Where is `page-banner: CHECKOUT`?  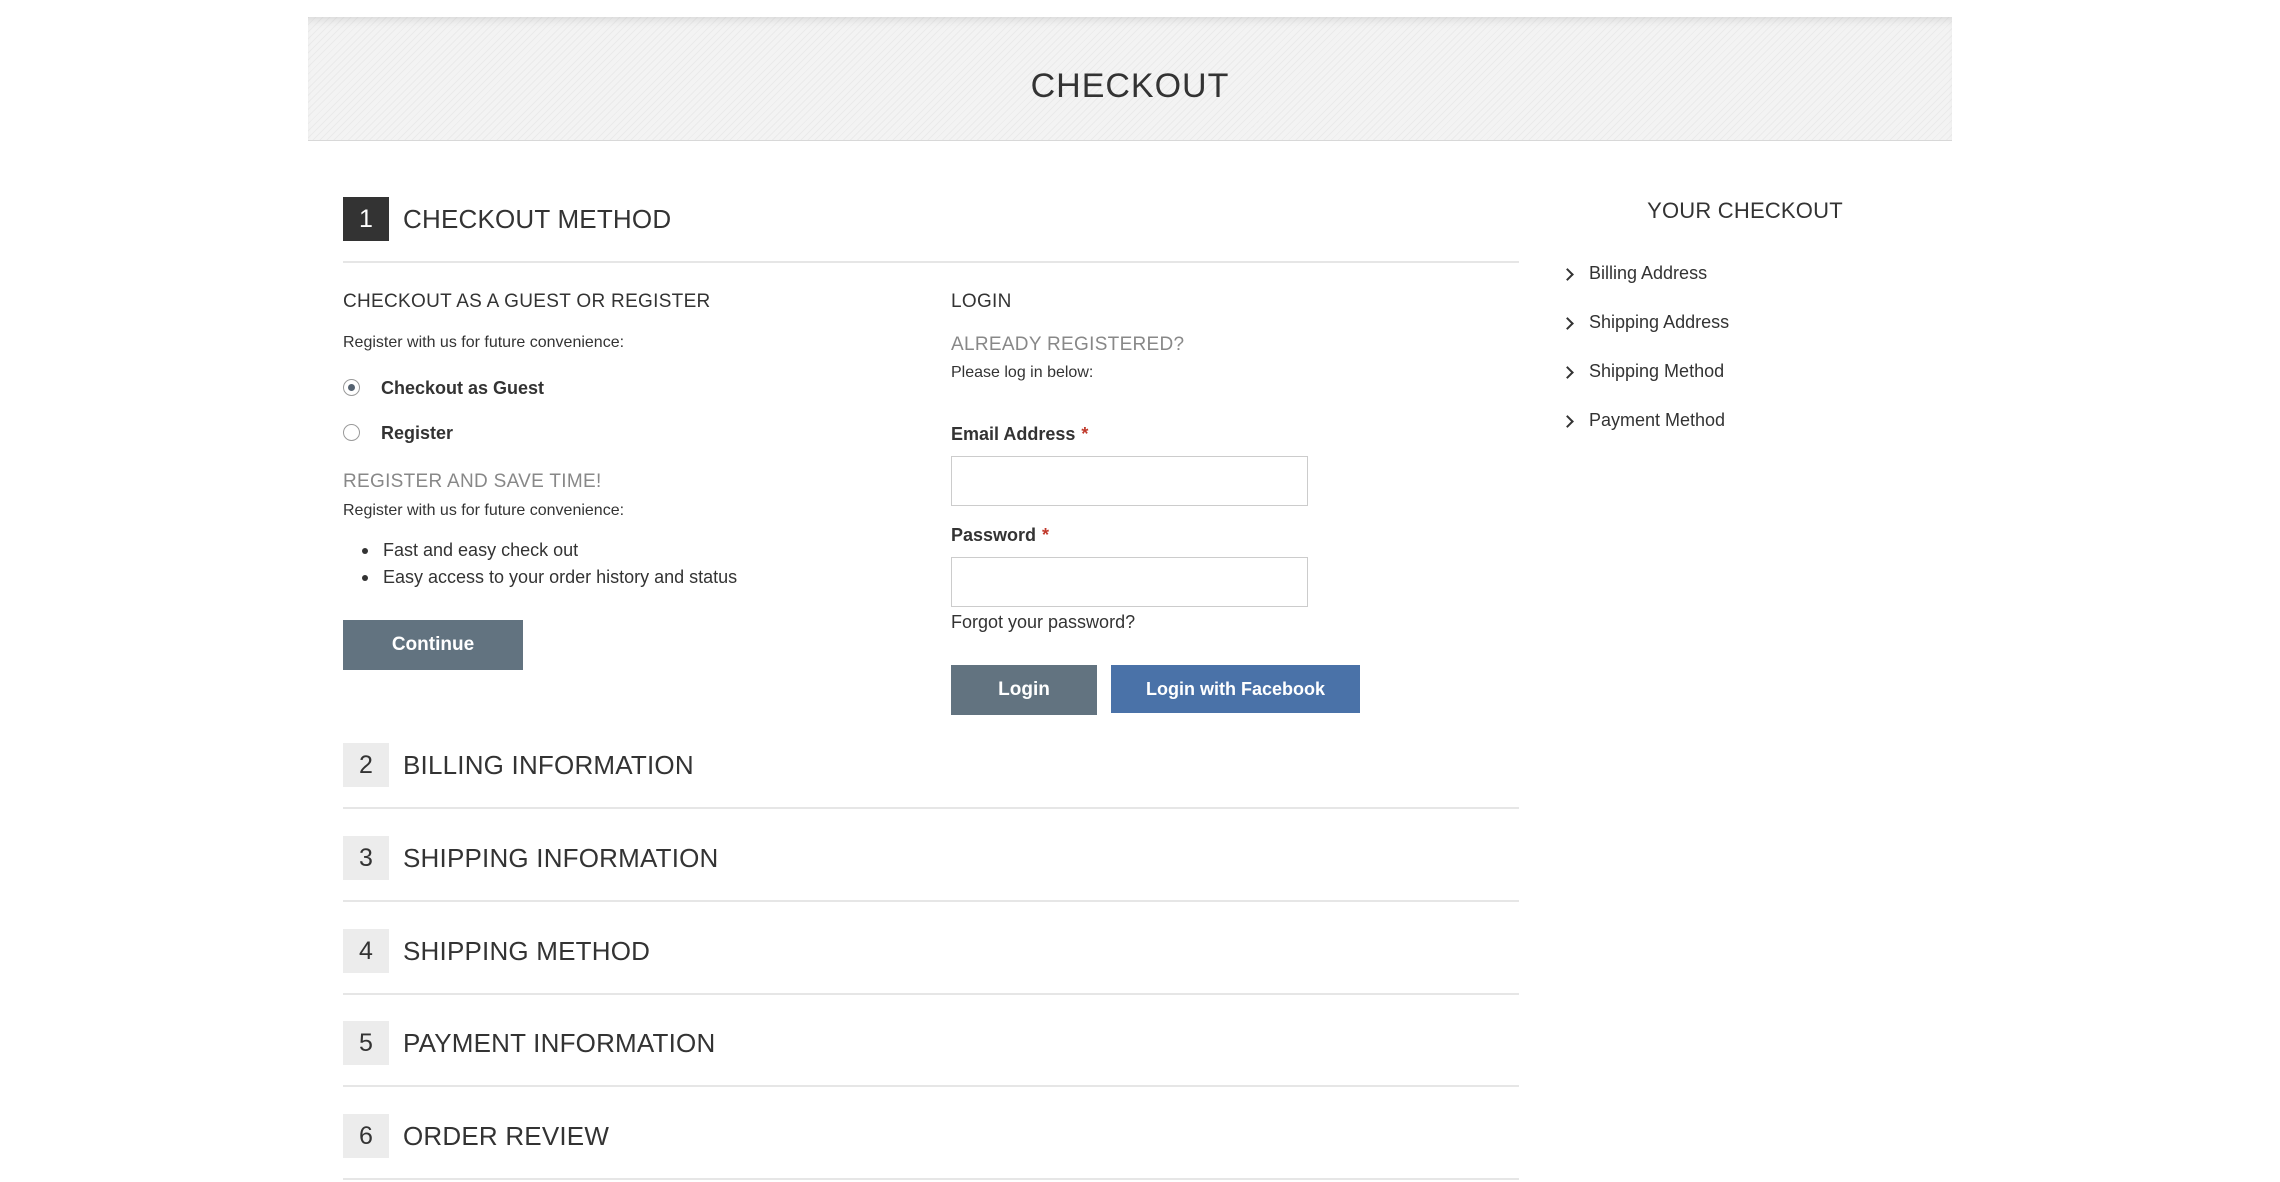
page-banner: CHECKOUT is located at coordinates (1130, 79).